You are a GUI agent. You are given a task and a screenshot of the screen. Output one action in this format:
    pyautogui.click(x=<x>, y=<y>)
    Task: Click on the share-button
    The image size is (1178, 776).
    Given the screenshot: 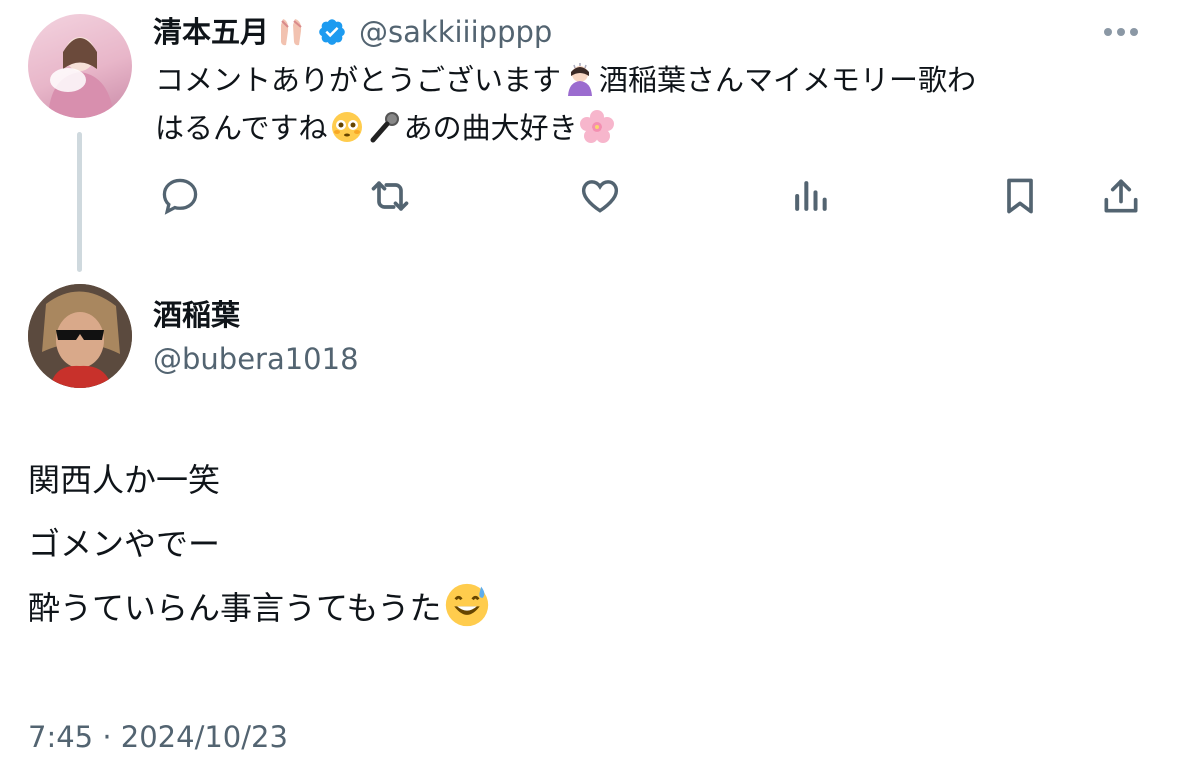 What is the action you would take?
    pyautogui.click(x=1121, y=196)
    